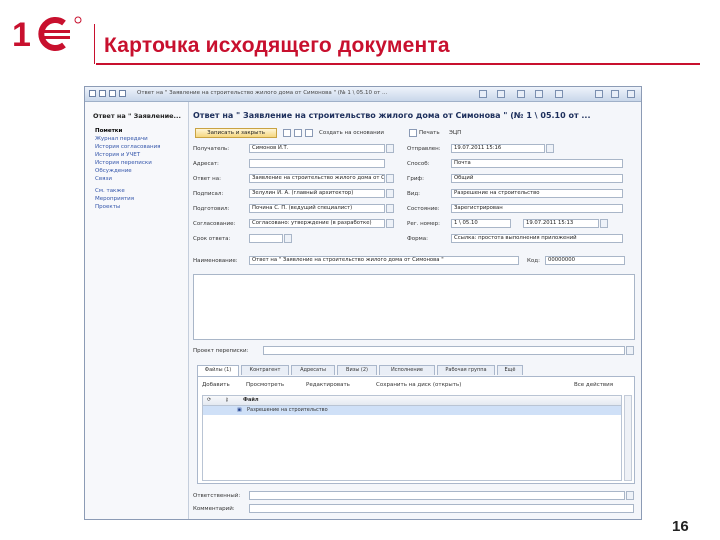 The height and width of the screenshot is (540, 720). Describe the element at coordinates (21, 35) in the screenshot. I see `svg-text: 1` at that location.